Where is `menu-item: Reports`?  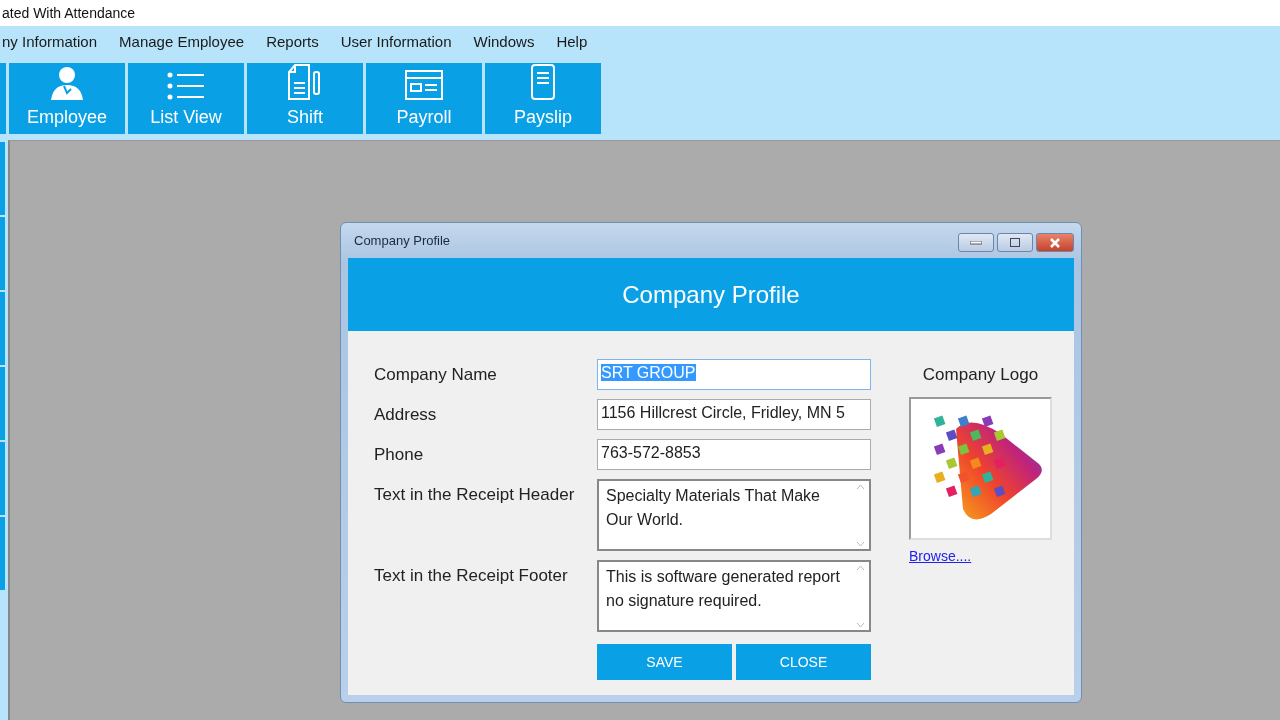 menu-item: Reports is located at coordinates (292, 41).